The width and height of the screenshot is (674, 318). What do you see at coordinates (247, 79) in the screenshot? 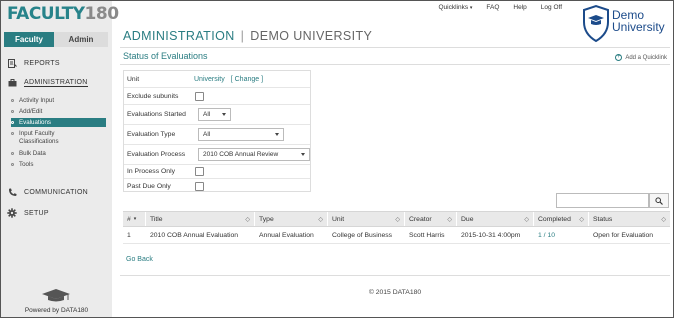
I see `change-unit-link: [ Change ]` at bounding box center [247, 79].